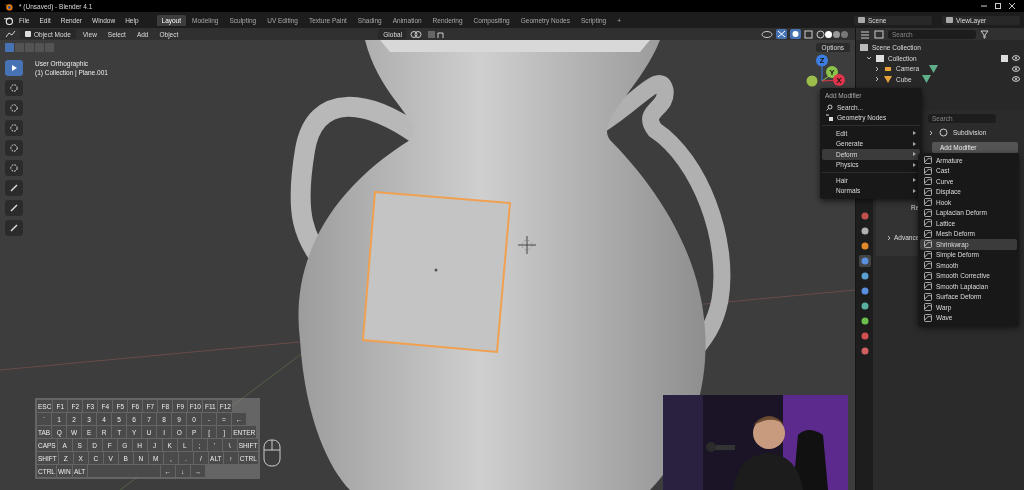 The image size is (1024, 490). Describe the element at coordinates (1012, 6) in the screenshot. I see `close-icon` at that location.